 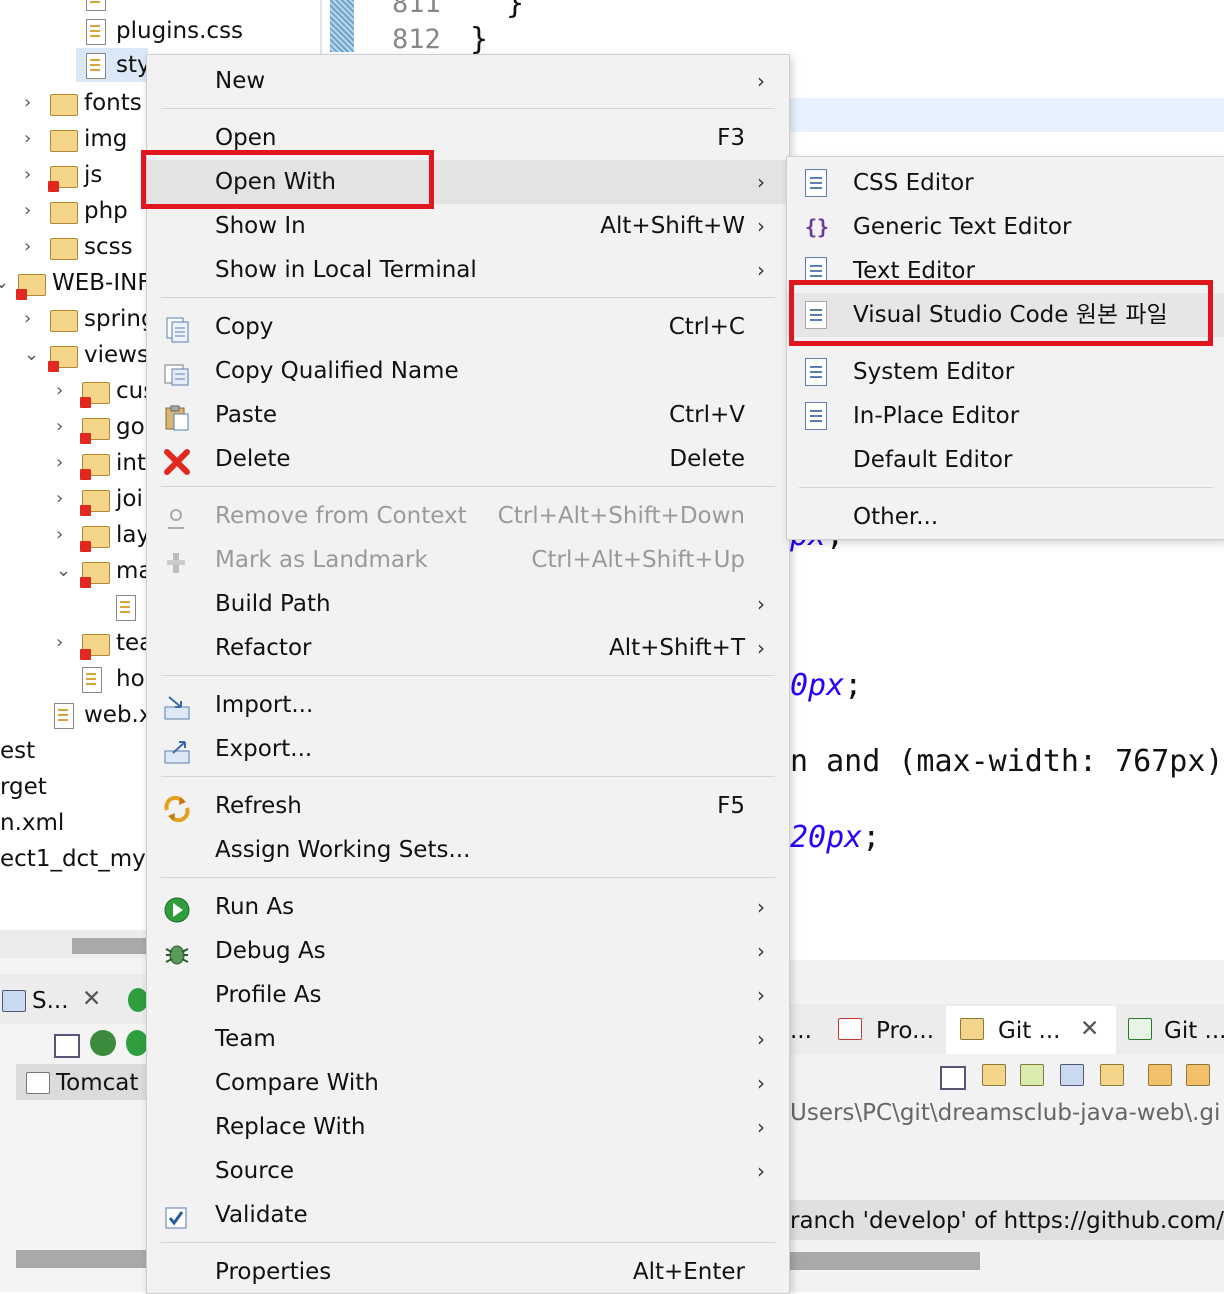 I want to click on menu-item-show-in: Show In Alt+Shift+W ›, so click(x=468, y=226).